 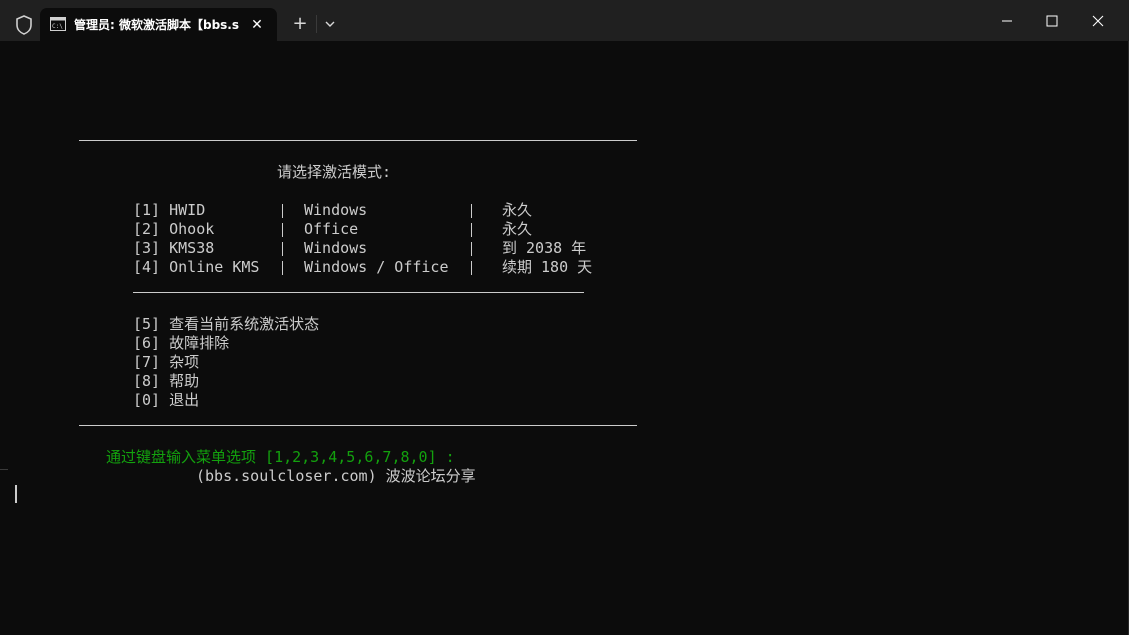 What do you see at coordinates (564, 20) in the screenshot?
I see `title-bar: C:\ 管理员: 微软激活脚本【bbs.s ✕ +` at bounding box center [564, 20].